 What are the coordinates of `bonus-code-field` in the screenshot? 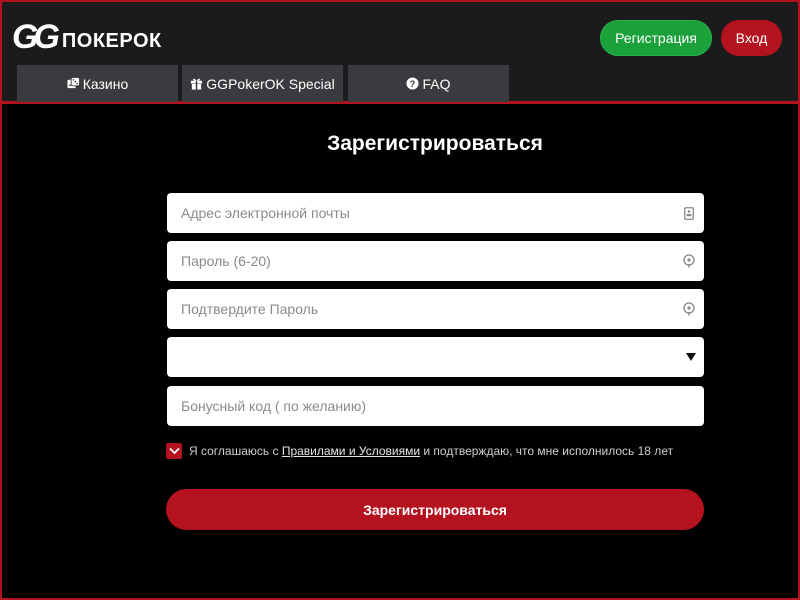 It's located at (435, 406).